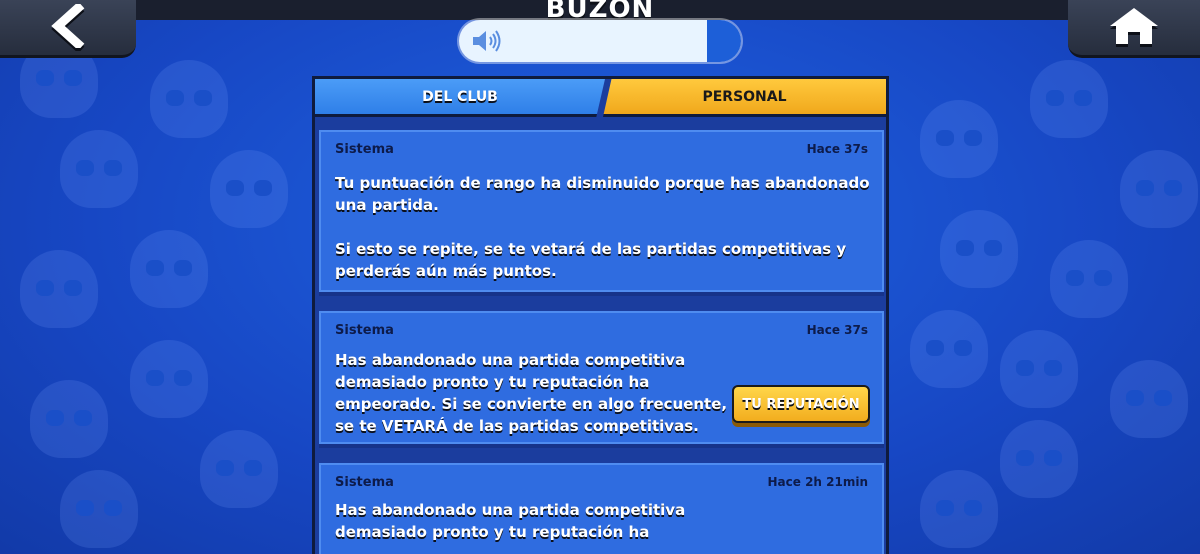  I want to click on message-time: Hace 2h 21min, so click(818, 482).